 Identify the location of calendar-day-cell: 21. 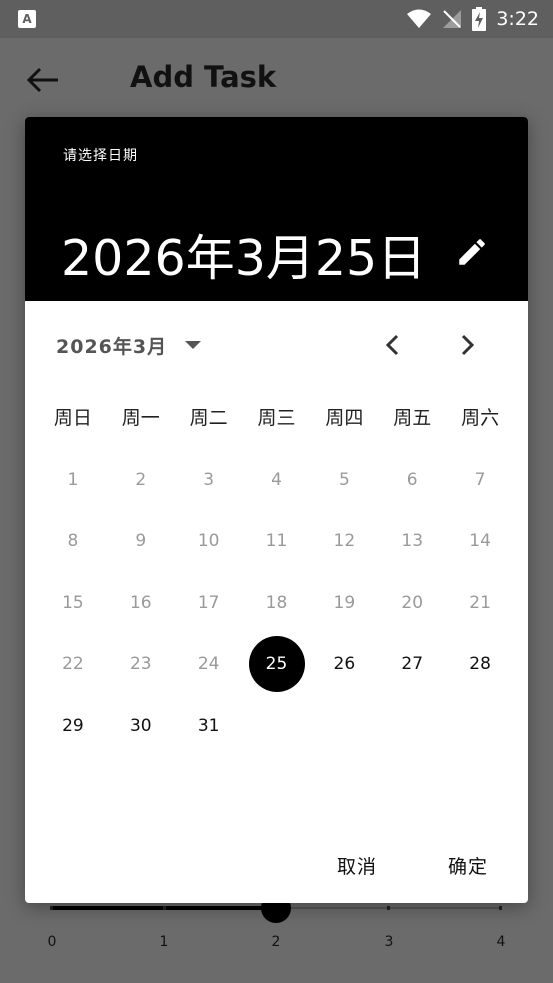
(480, 603).